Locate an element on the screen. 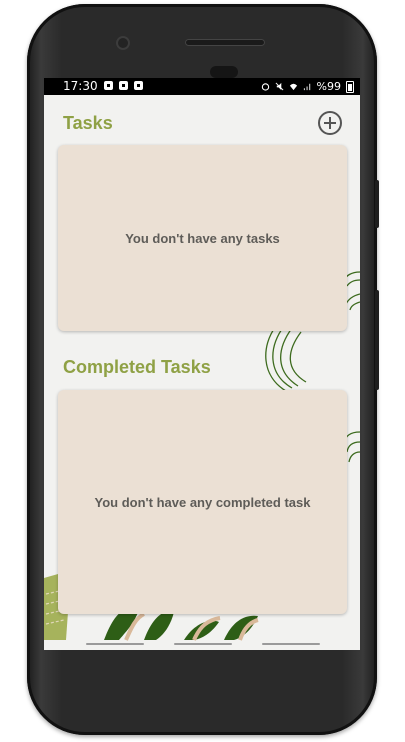  navigation-bar is located at coordinates (202, 644).